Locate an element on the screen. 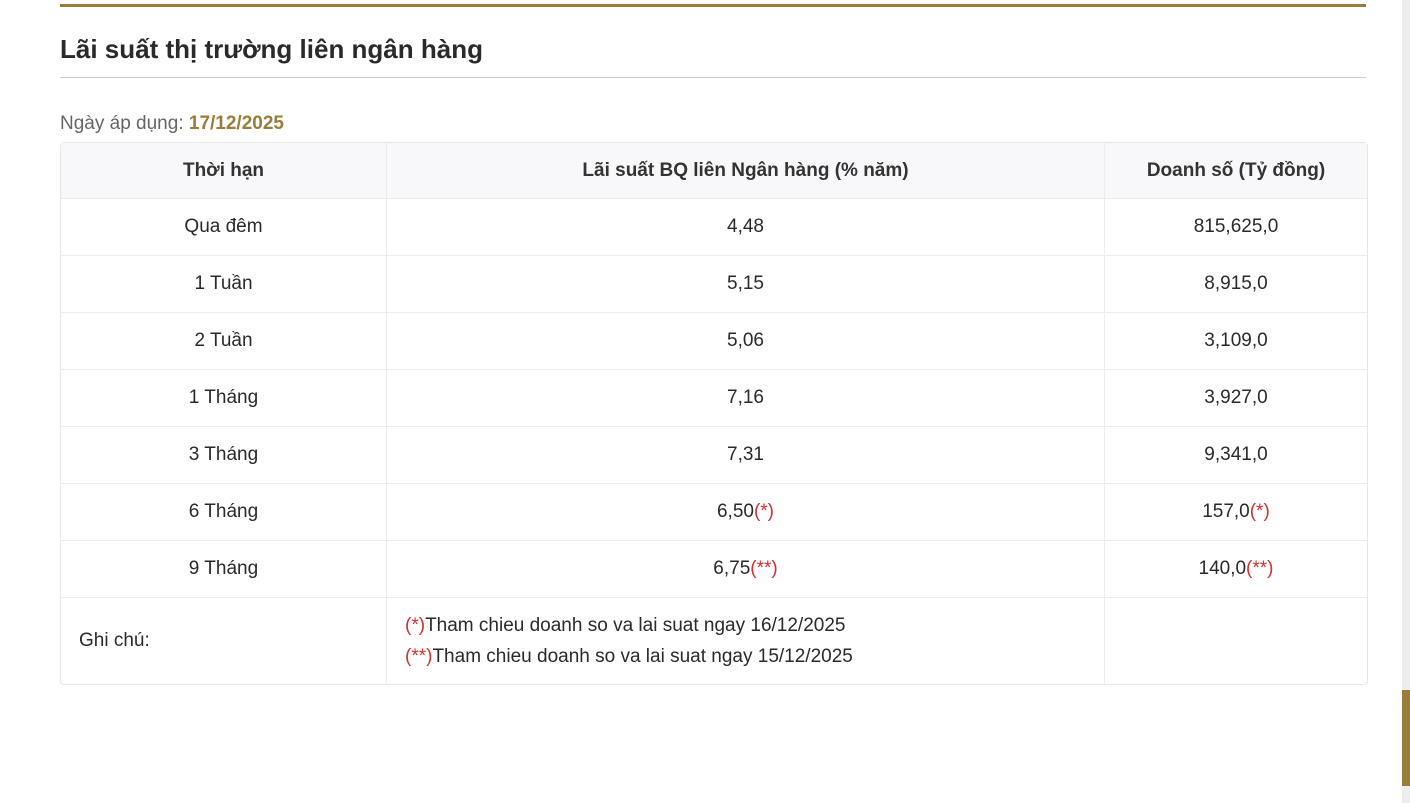  term-cell: 1 Tháng is located at coordinates (224, 398).